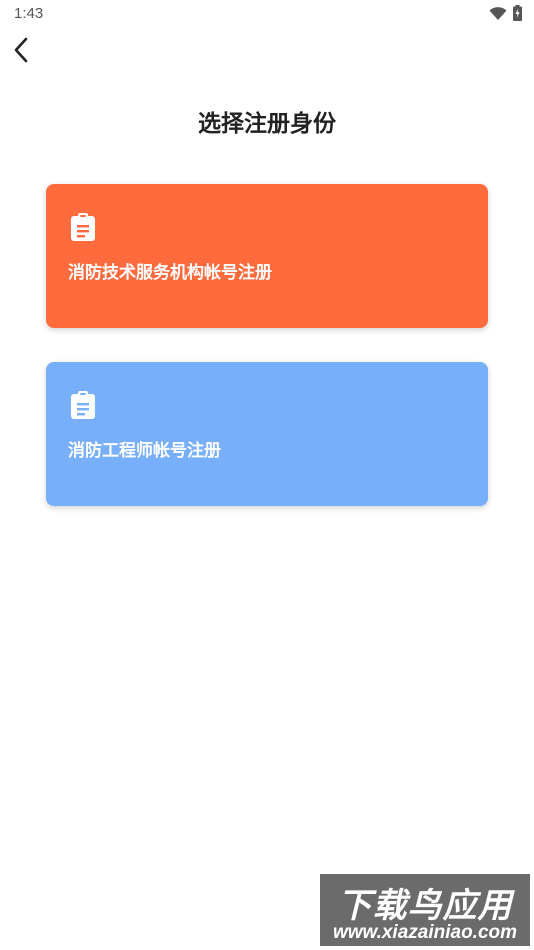 The image size is (534, 950). What do you see at coordinates (517, 15) in the screenshot?
I see `battery-charging-icon` at bounding box center [517, 15].